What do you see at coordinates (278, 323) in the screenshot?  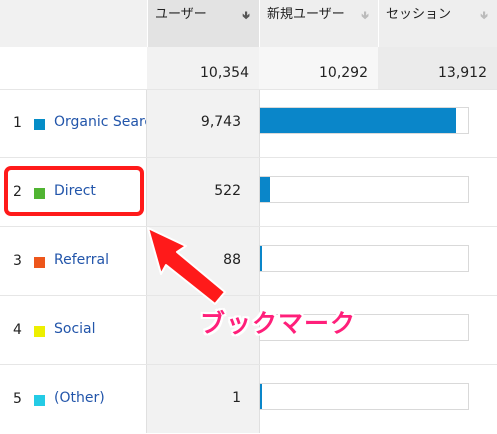 I see `annotation-label: ブックマーク` at bounding box center [278, 323].